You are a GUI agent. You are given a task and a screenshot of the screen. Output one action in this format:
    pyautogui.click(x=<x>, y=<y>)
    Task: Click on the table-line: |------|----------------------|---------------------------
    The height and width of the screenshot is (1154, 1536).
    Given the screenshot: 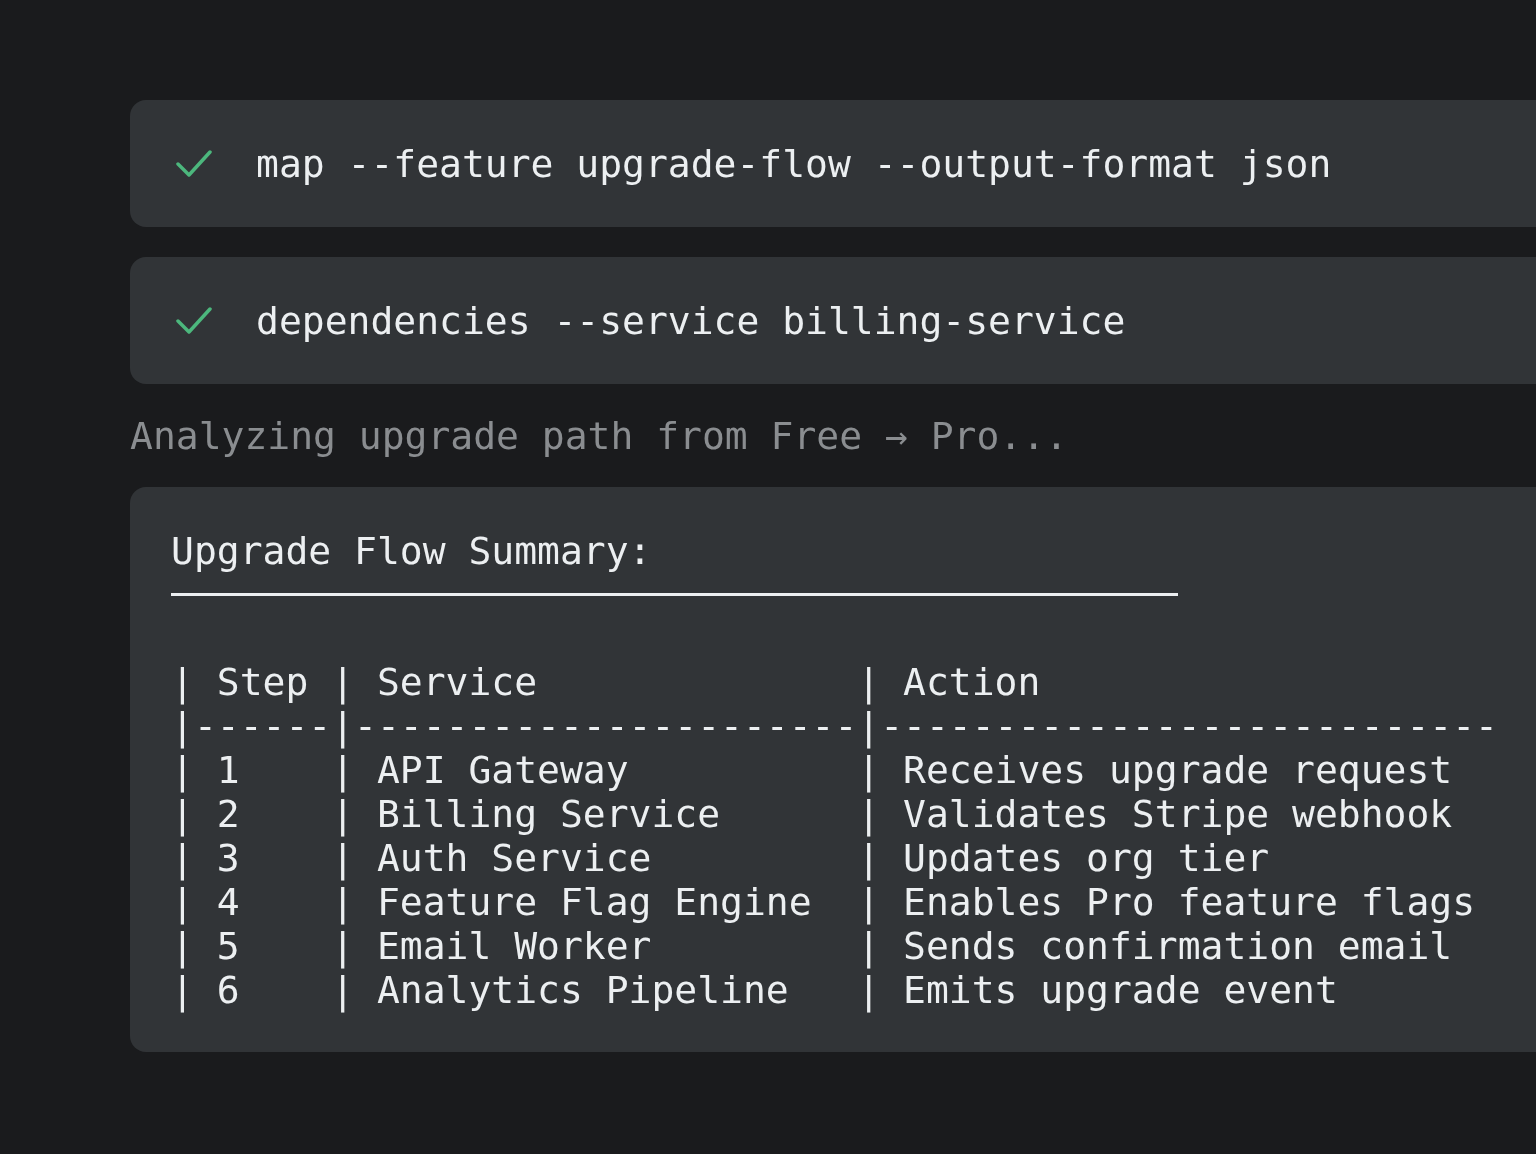 What is the action you would take?
    pyautogui.click(x=834, y=726)
    